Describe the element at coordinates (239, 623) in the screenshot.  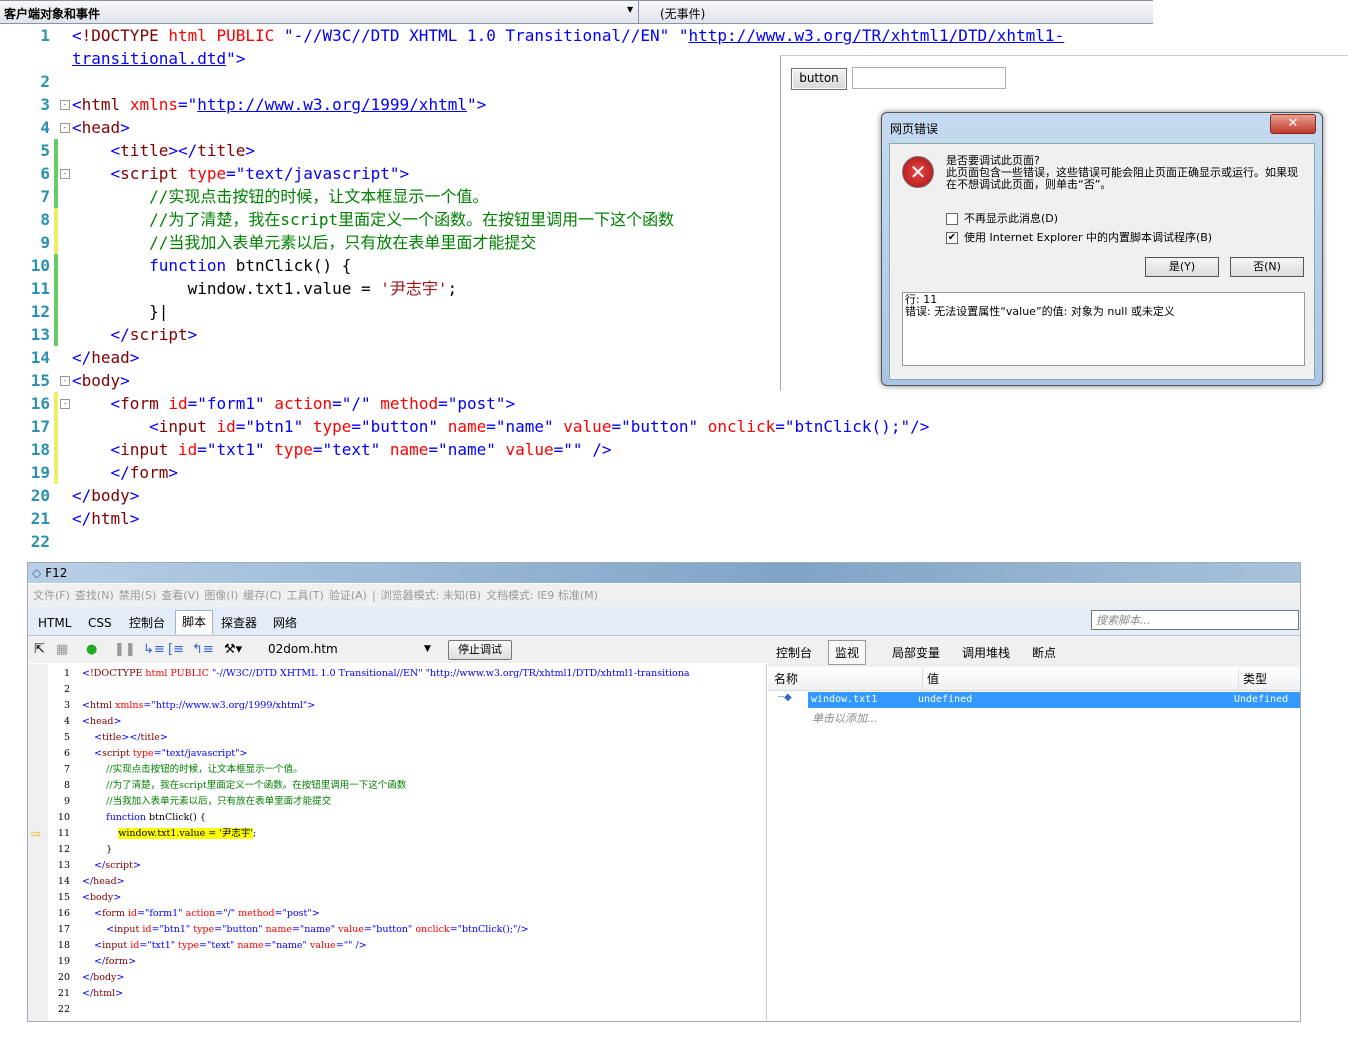
I see `tab-探查器: 探查器` at that location.